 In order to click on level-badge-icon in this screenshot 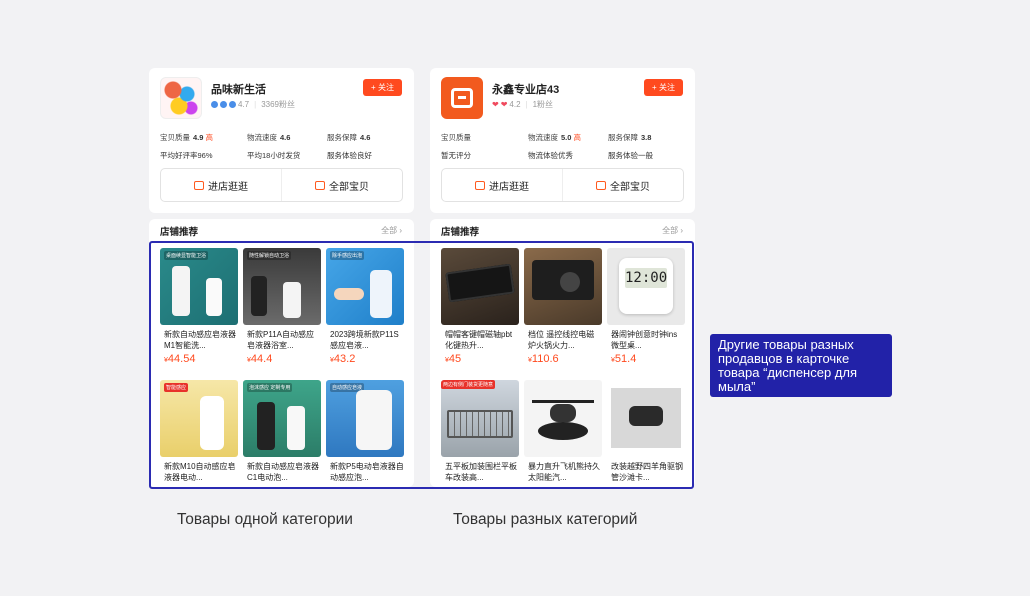, I will do `click(223, 104)`.